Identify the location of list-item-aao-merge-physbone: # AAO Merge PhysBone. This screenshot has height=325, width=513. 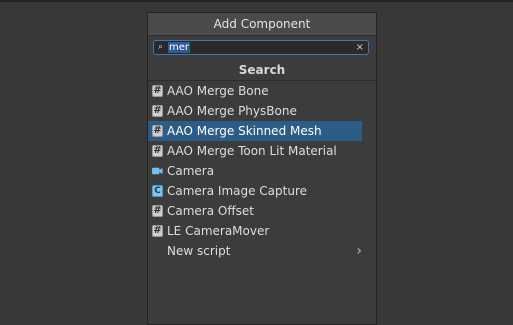
(262, 111).